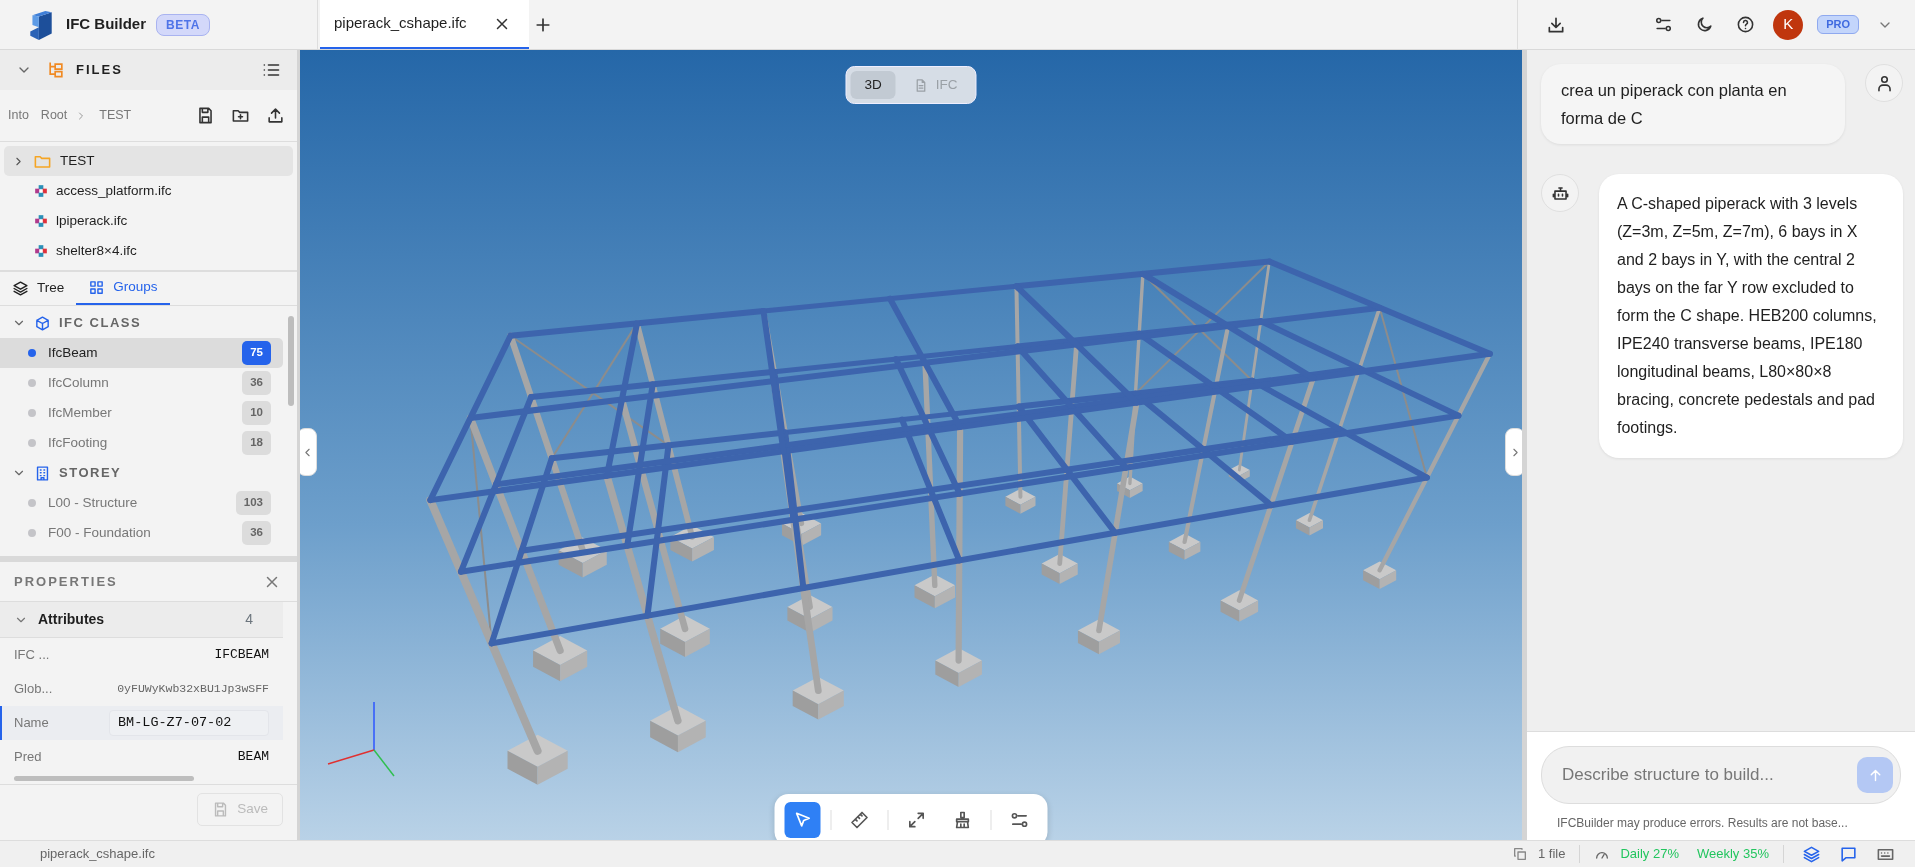 The image size is (1915, 867). What do you see at coordinates (859, 820) in the screenshot?
I see `ruler-icon` at bounding box center [859, 820].